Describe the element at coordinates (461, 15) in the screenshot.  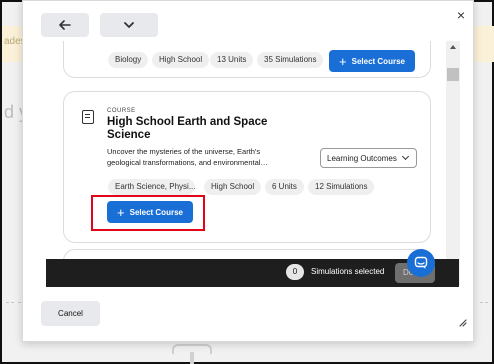
I see `close-icon: ×` at that location.